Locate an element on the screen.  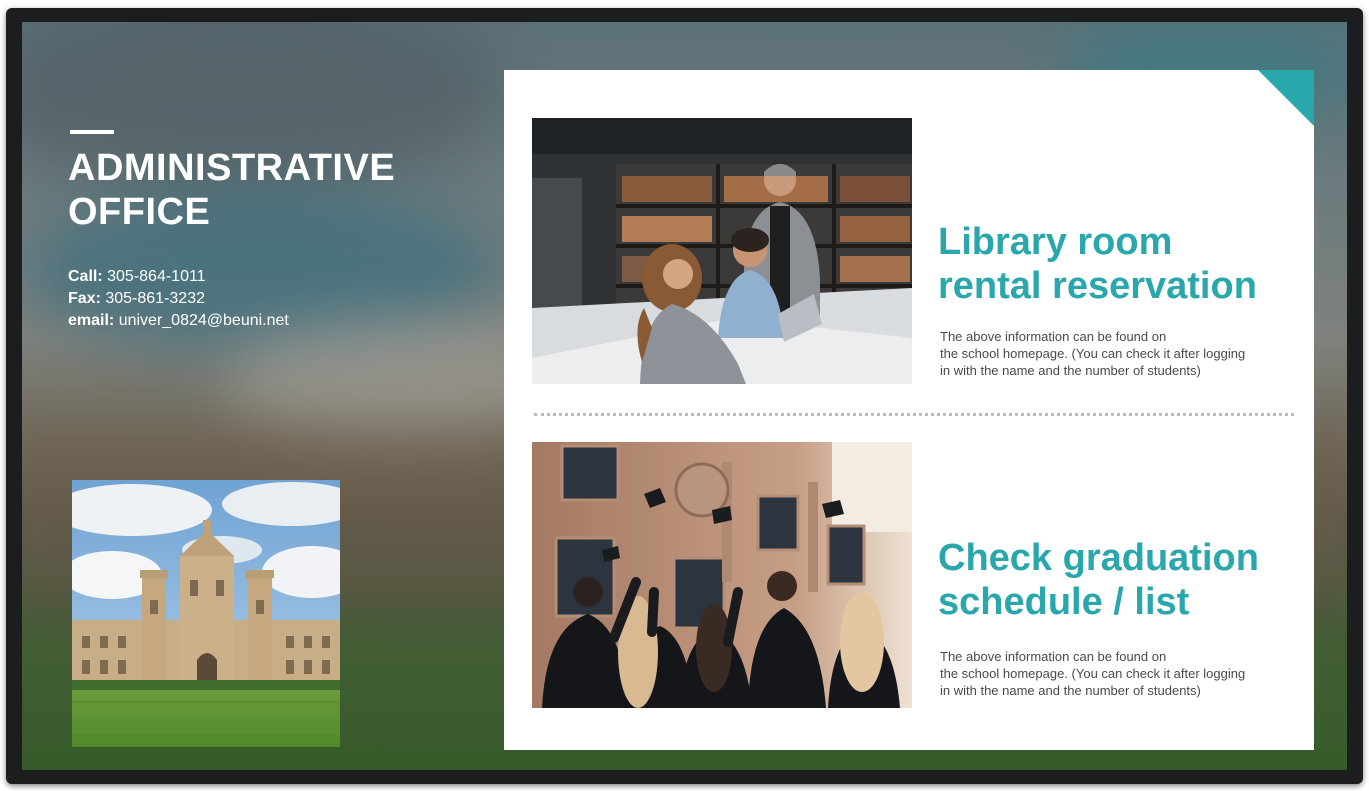
graduation-heading-line2: schedule / list is located at coordinates (1064, 602).